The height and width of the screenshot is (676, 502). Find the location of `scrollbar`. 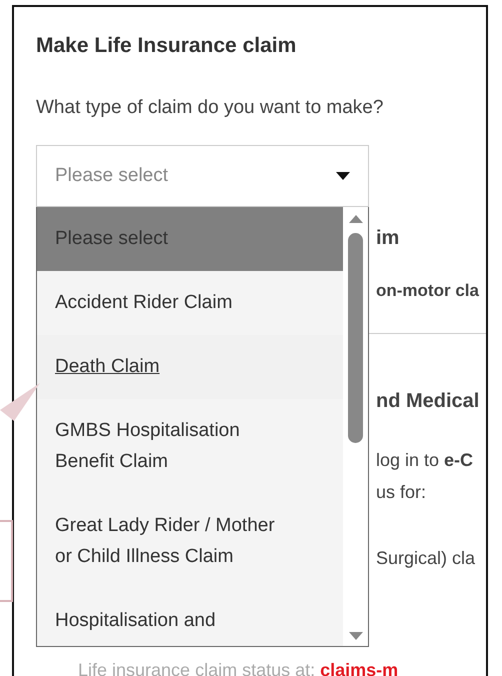

scrollbar is located at coordinates (355, 426).